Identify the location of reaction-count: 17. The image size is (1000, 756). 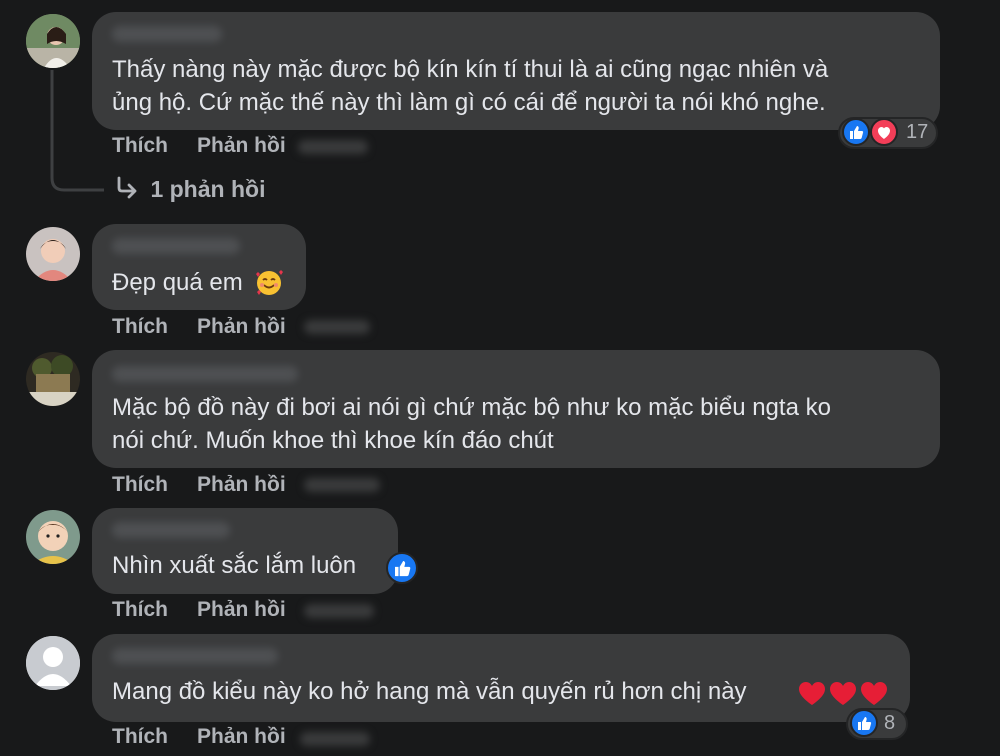
(917, 132).